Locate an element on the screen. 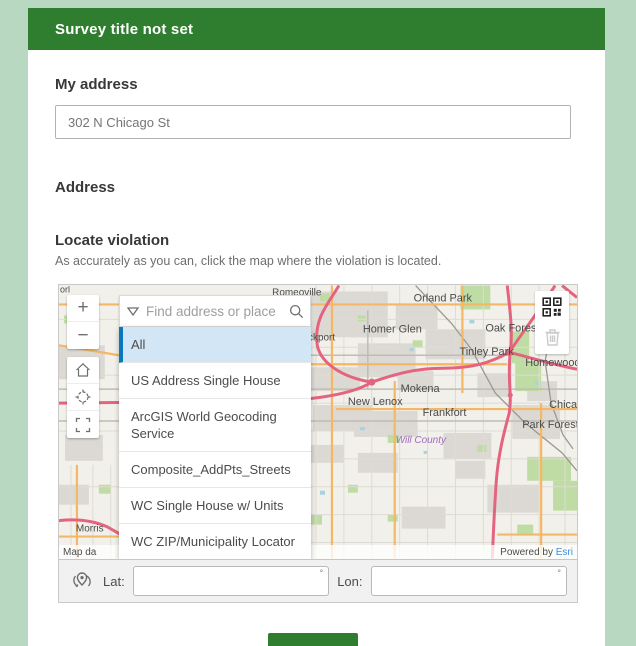  locator-option: WC Single House w/ Units is located at coordinates (215, 506).